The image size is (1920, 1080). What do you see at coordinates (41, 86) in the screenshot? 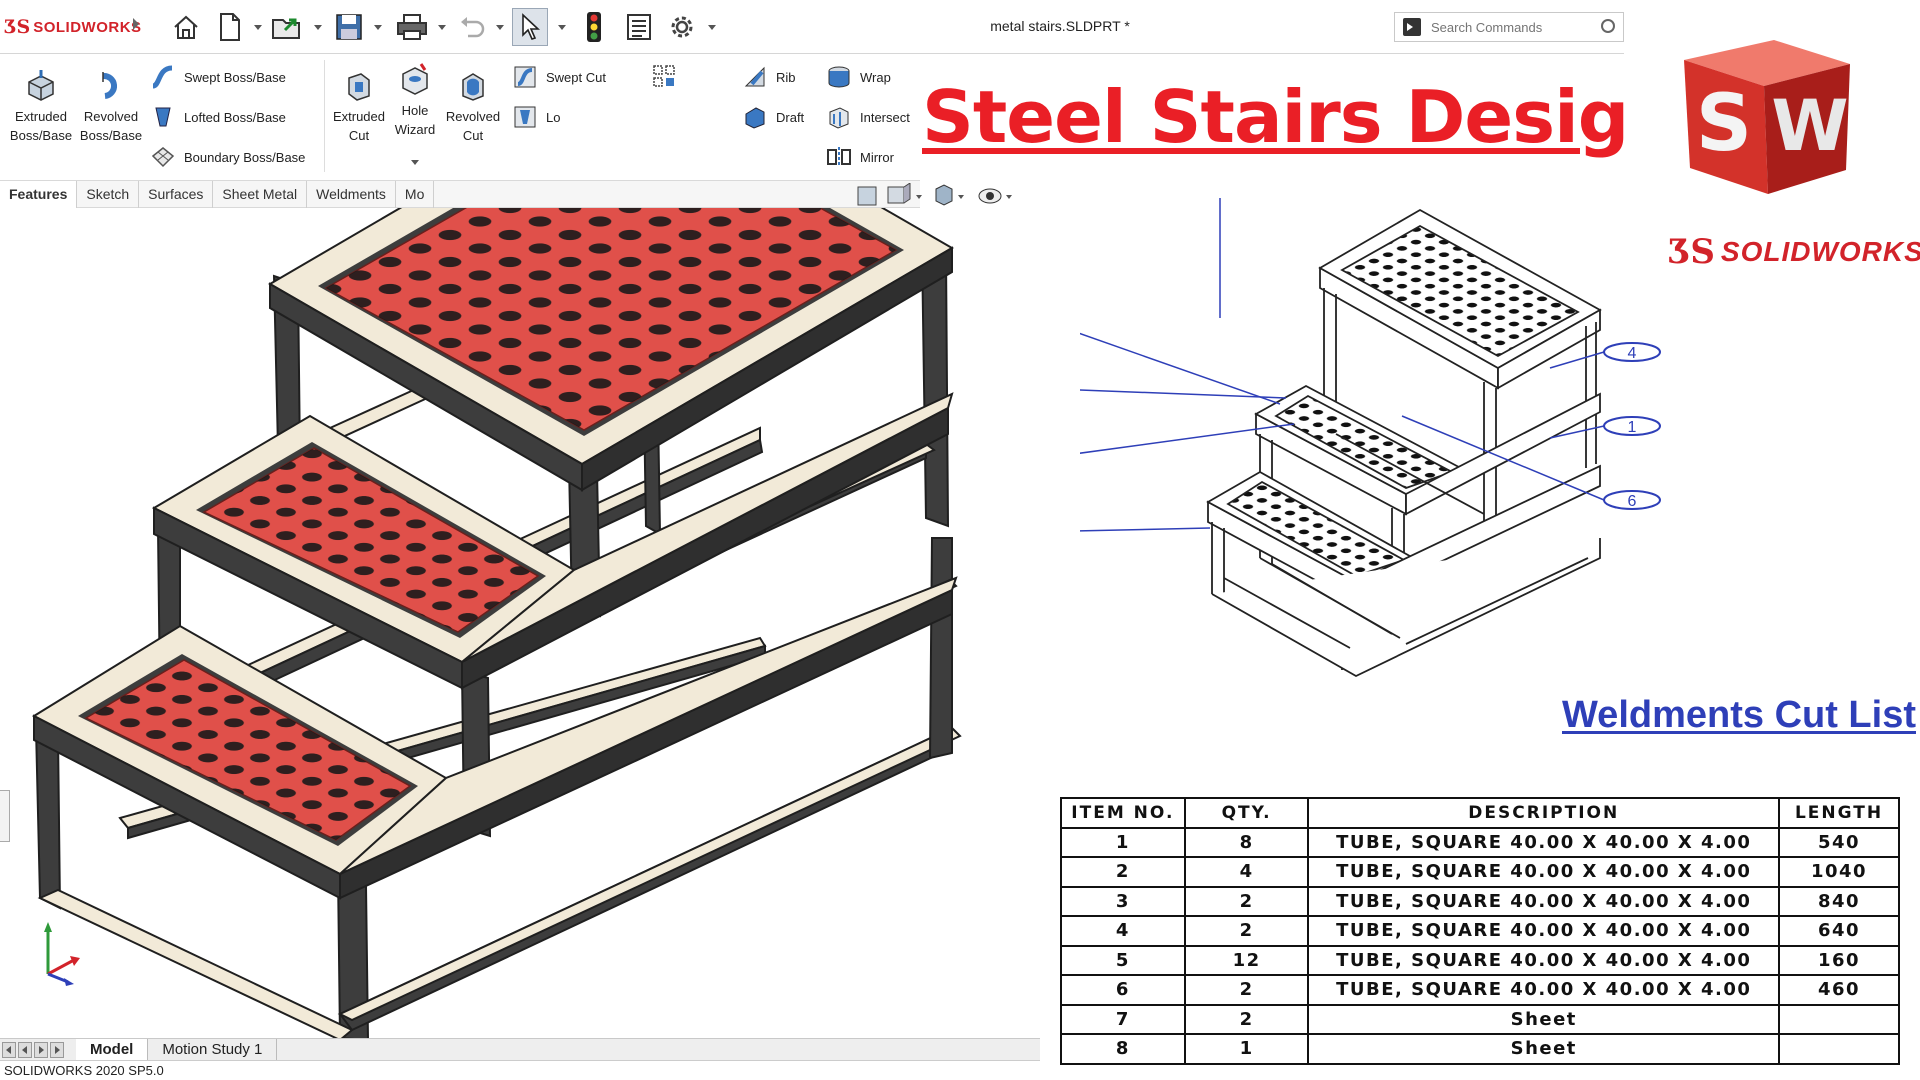
I see `extruded-boss-icon` at bounding box center [41, 86].